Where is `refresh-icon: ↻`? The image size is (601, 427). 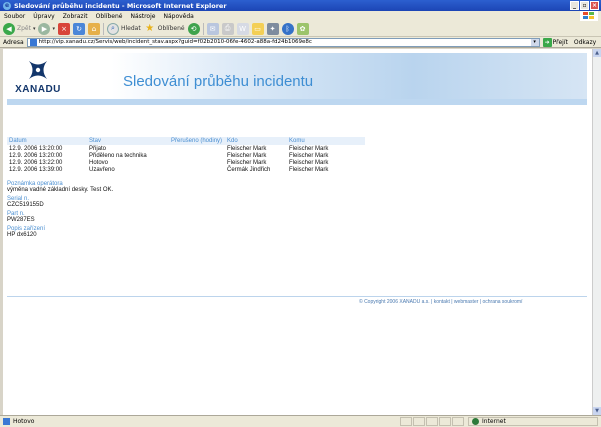 refresh-icon: ↻ is located at coordinates (79, 28).